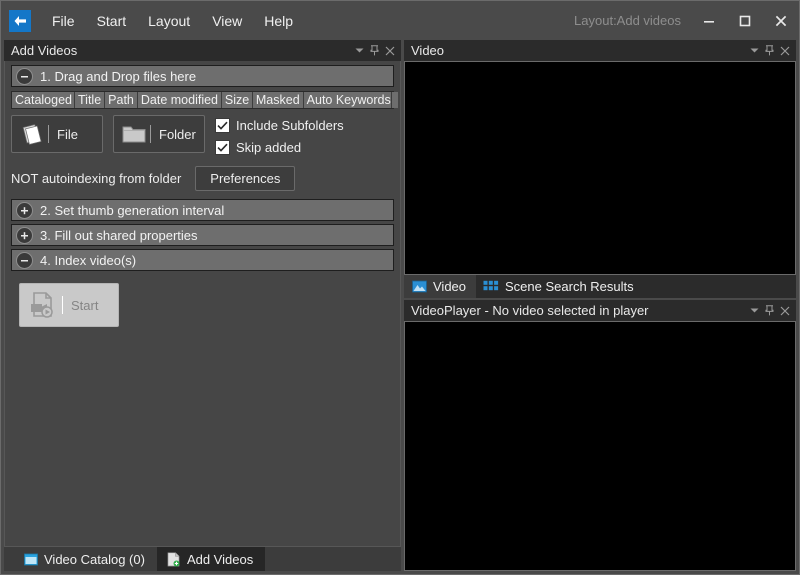 The image size is (800, 575). What do you see at coordinates (202, 50) in the screenshot?
I see `add-videos-panel-header: Add Videos` at bounding box center [202, 50].